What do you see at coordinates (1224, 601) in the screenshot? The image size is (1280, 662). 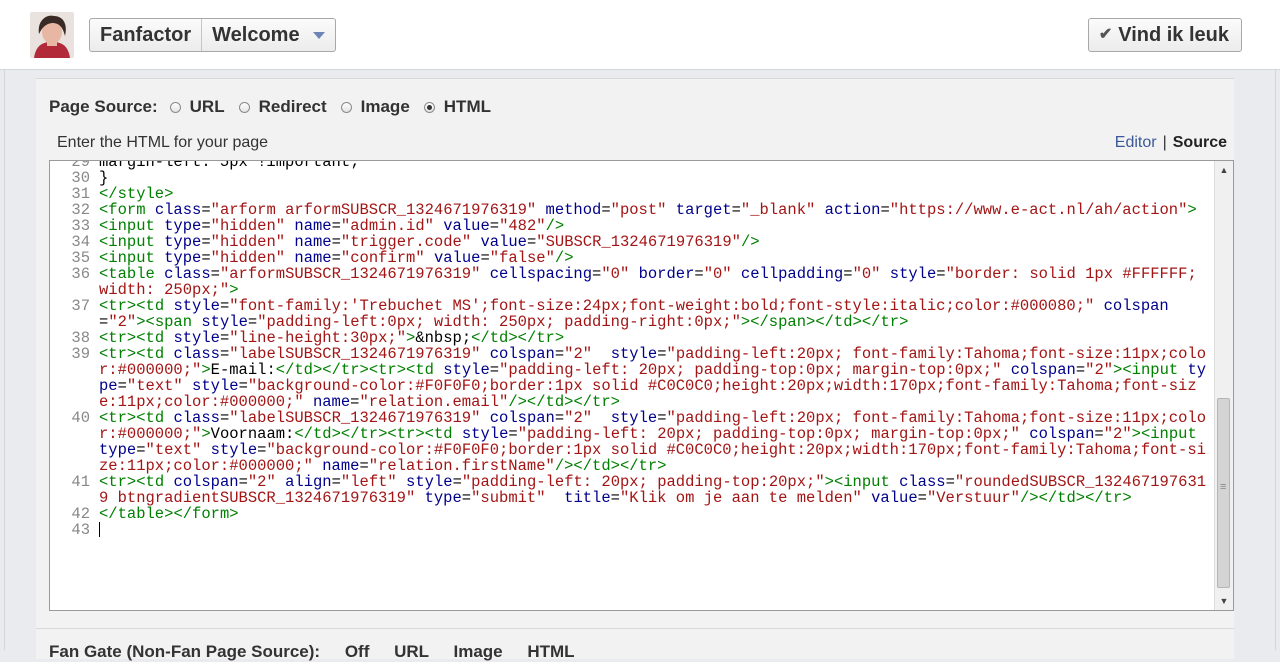 I see `scroll-down-icon: ▼` at bounding box center [1224, 601].